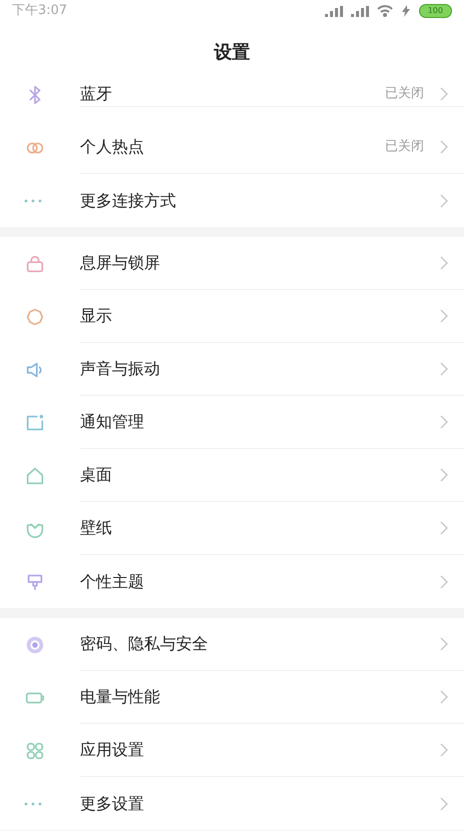  Describe the element at coordinates (232, 263) in the screenshot. I see `settings-row: 息屏与锁屏` at that location.